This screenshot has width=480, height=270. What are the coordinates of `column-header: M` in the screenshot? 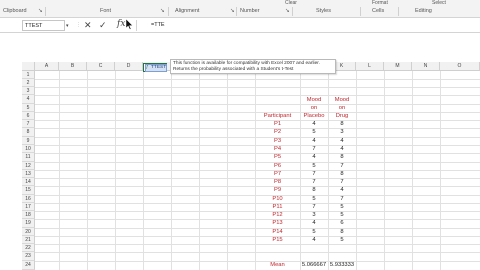 It's located at (398, 66).